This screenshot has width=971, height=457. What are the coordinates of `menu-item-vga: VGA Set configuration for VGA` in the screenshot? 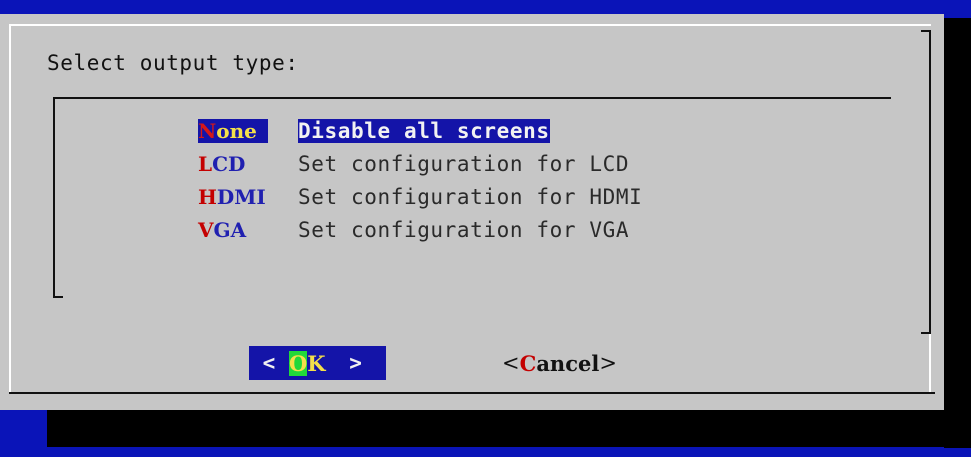 It's located at (413, 230).